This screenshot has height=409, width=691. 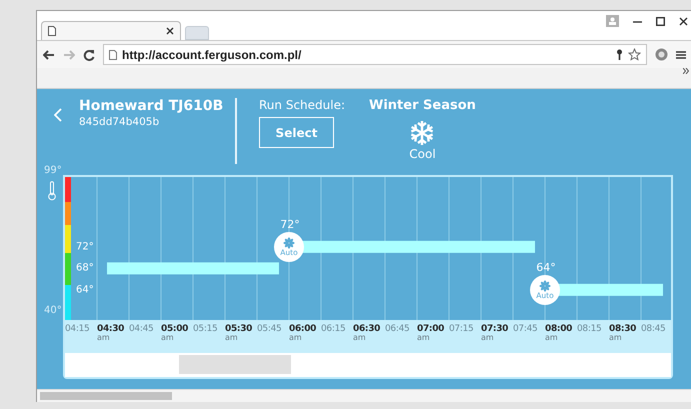 What do you see at coordinates (634, 54) in the screenshot?
I see `star-icon` at bounding box center [634, 54].